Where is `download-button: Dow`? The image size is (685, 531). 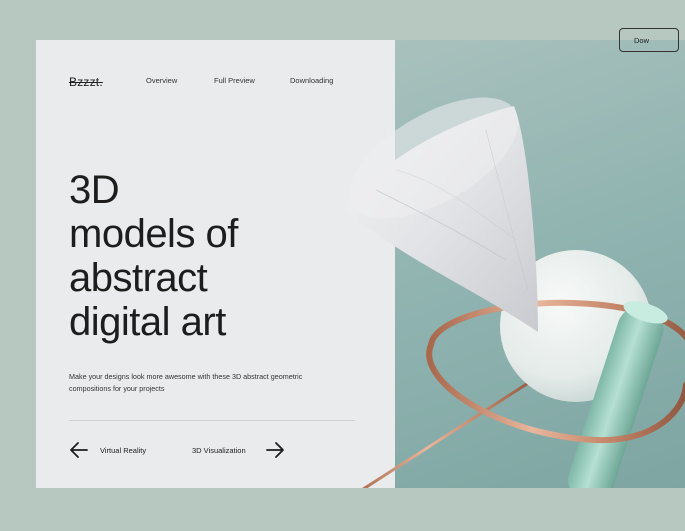
download-button: Dow is located at coordinates (649, 40).